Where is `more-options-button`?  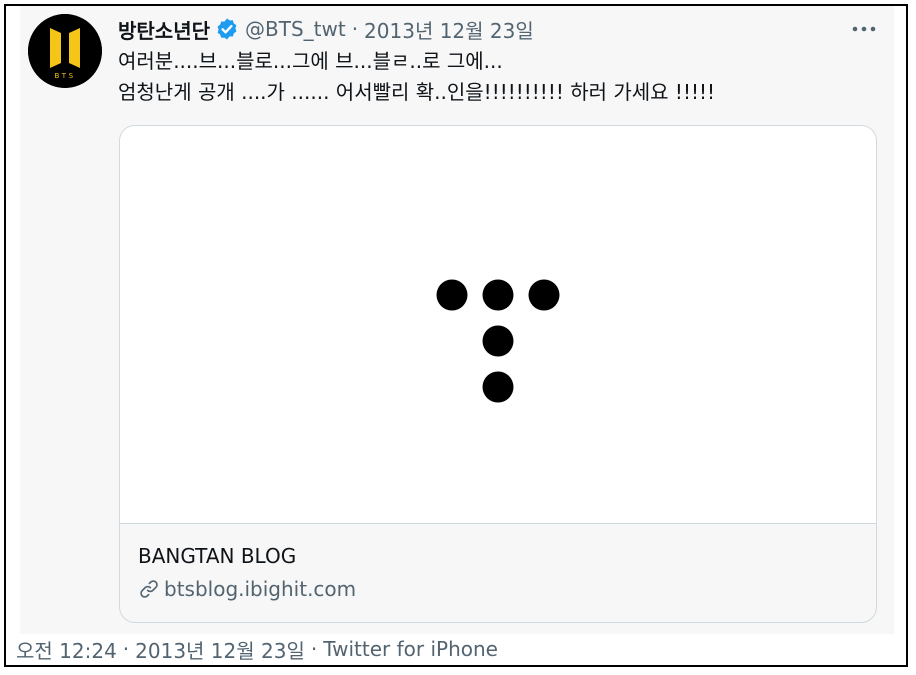 more-options-button is located at coordinates (864, 29).